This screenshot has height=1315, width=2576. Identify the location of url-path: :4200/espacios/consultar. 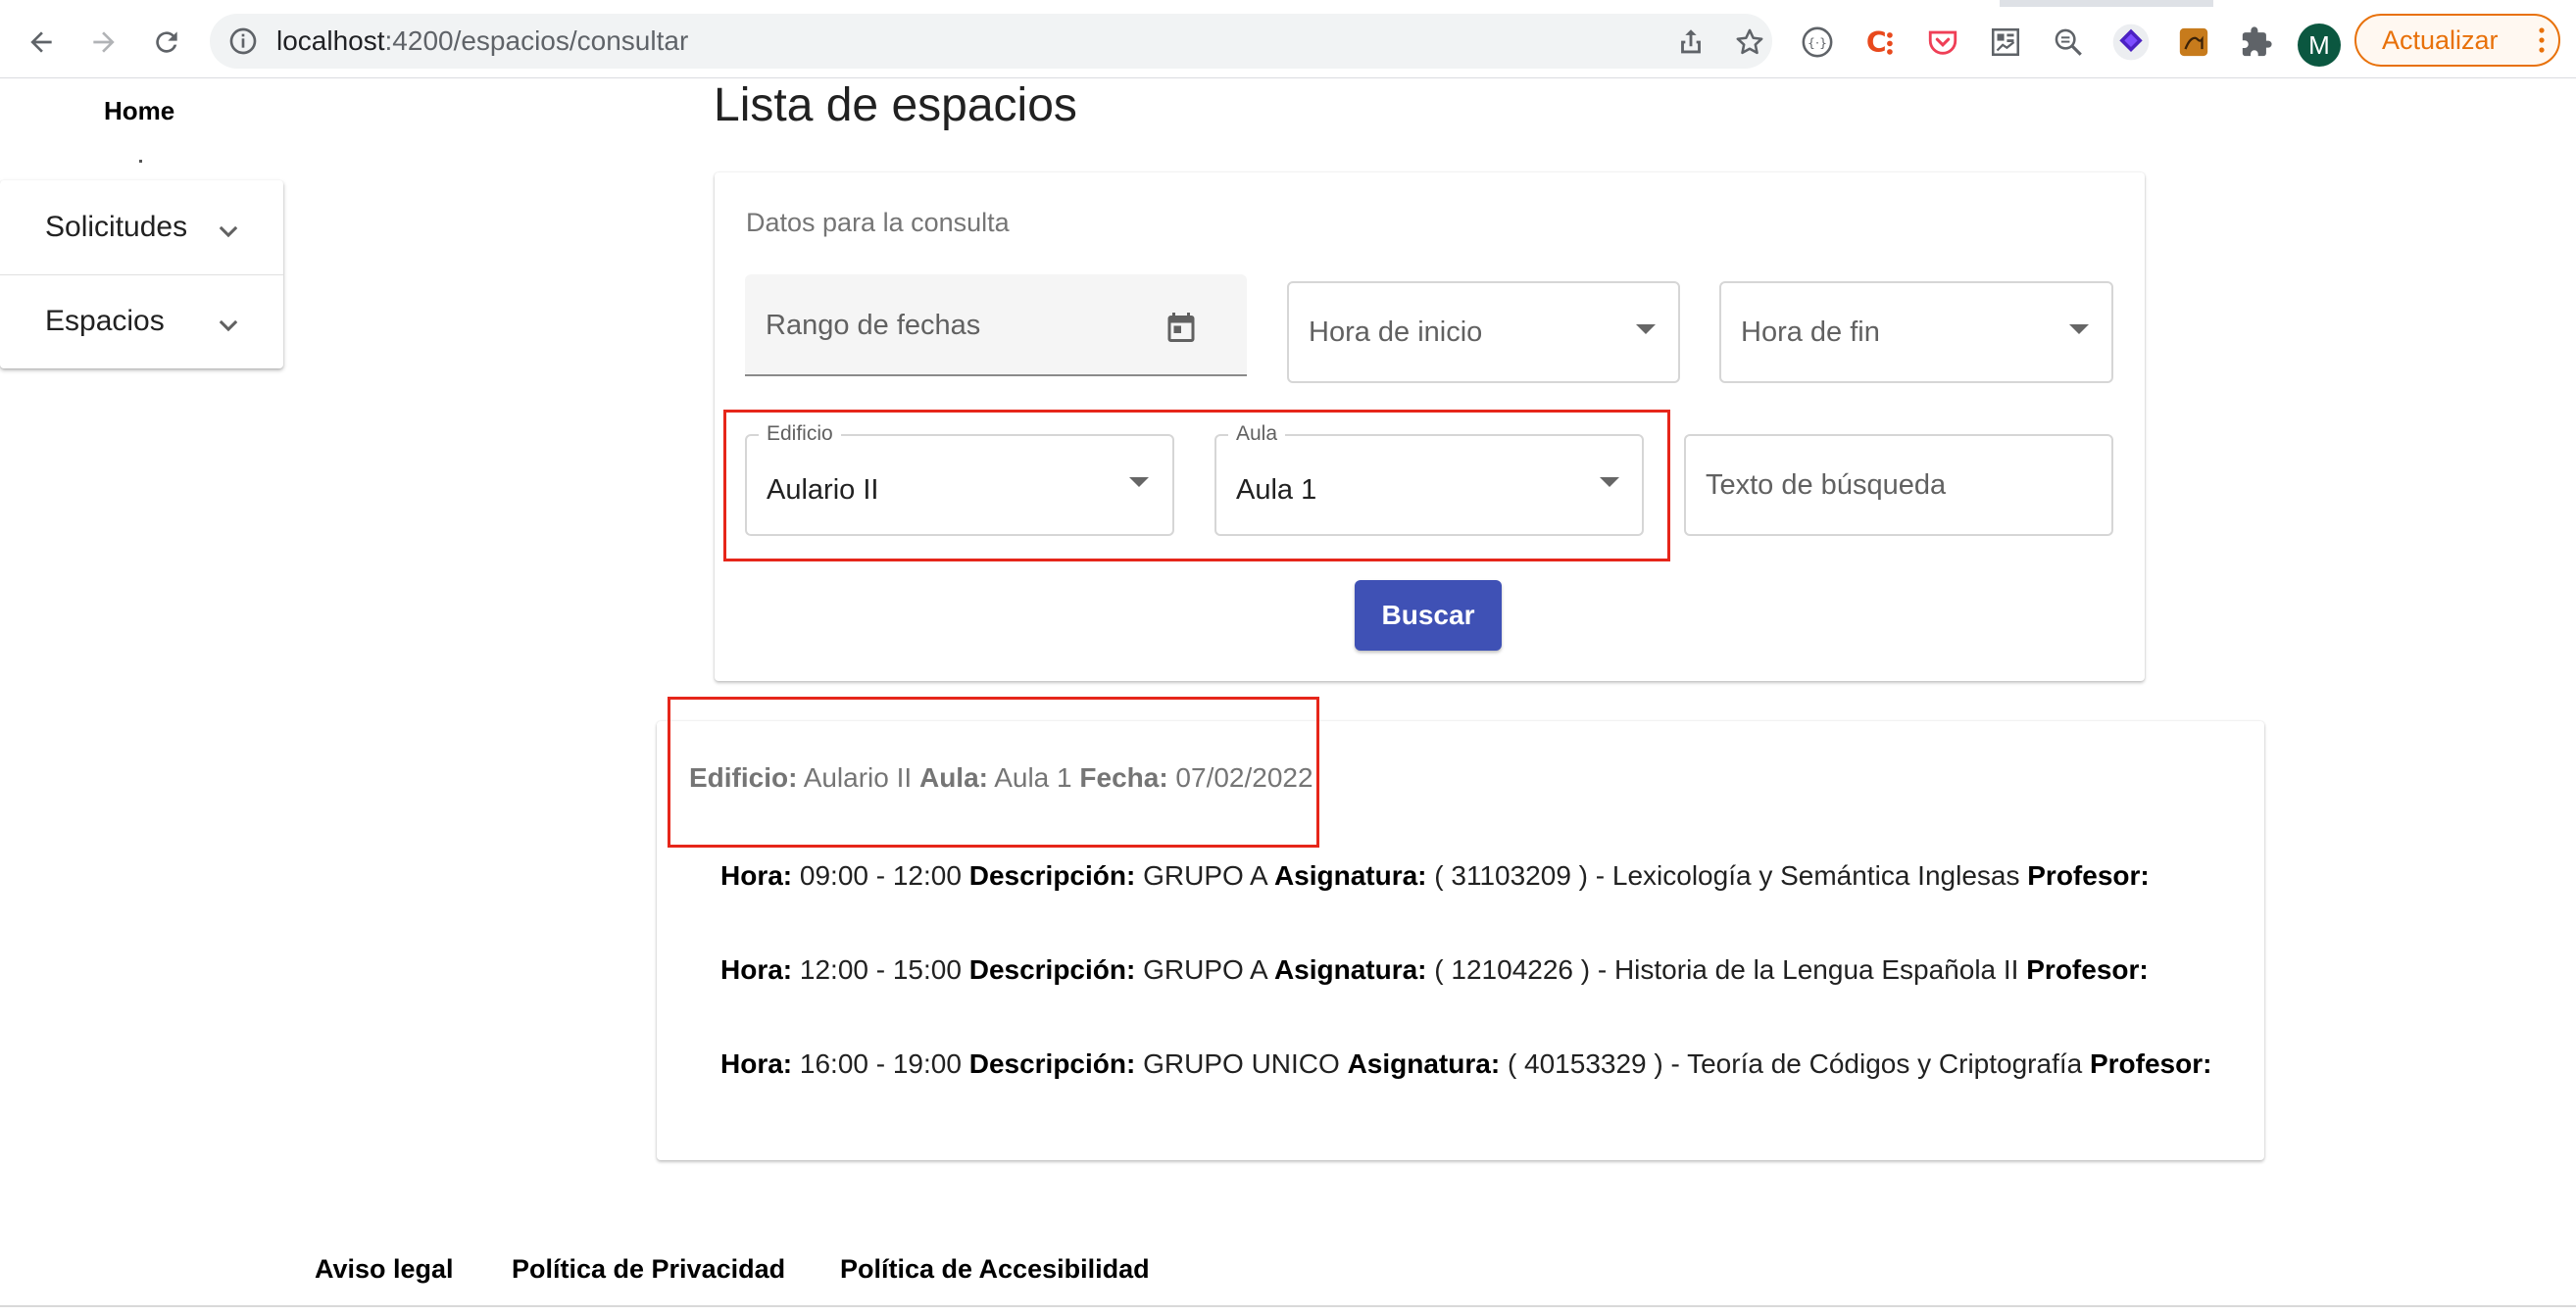
(536, 40).